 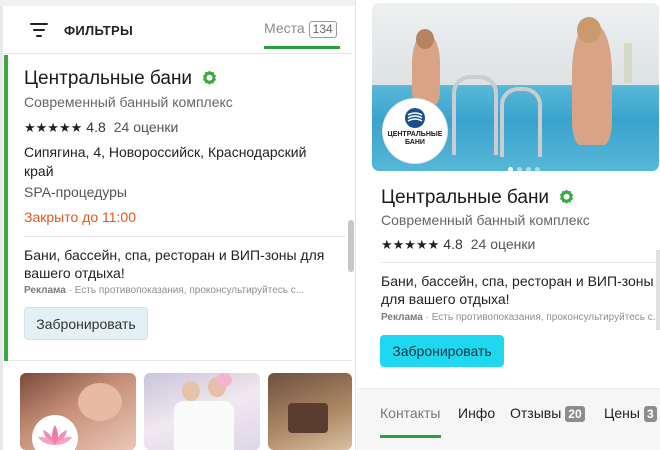 What do you see at coordinates (284, 28) in the screenshot?
I see `tab-places-label: Места` at bounding box center [284, 28].